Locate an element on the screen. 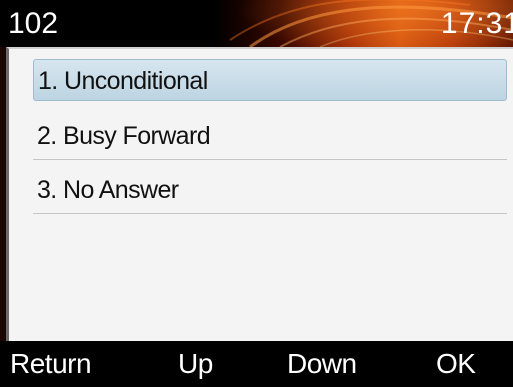 This screenshot has height=387, width=513. menu-item-unconditional: 1. Unconditional is located at coordinates (270, 80).